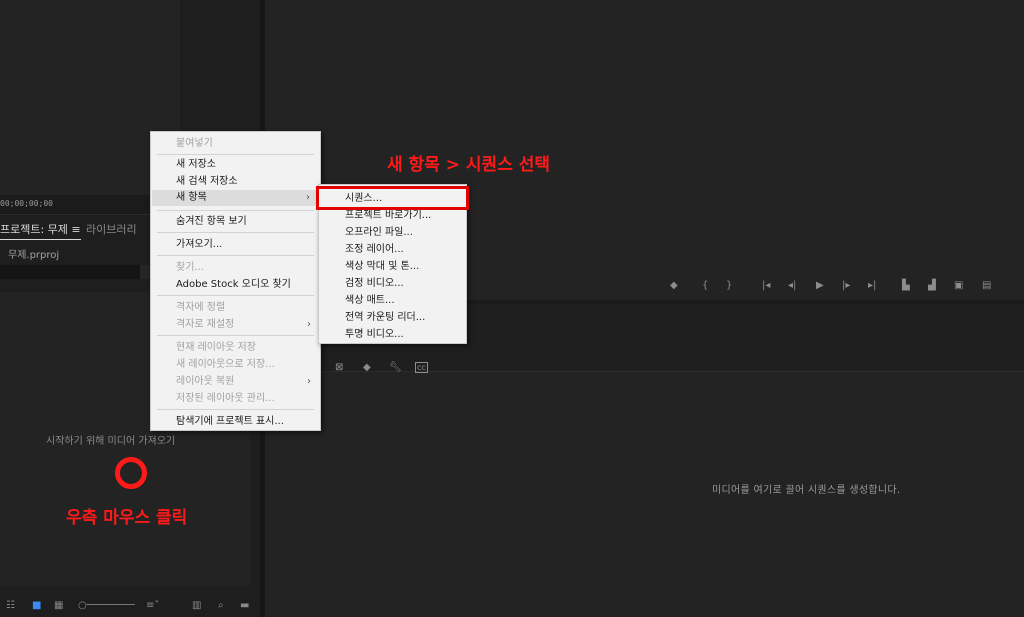 The image size is (1024, 617). Describe the element at coordinates (469, 165) in the screenshot. I see `select-sequence-annotation: 새 항목 > 시퀀스 선택` at that location.